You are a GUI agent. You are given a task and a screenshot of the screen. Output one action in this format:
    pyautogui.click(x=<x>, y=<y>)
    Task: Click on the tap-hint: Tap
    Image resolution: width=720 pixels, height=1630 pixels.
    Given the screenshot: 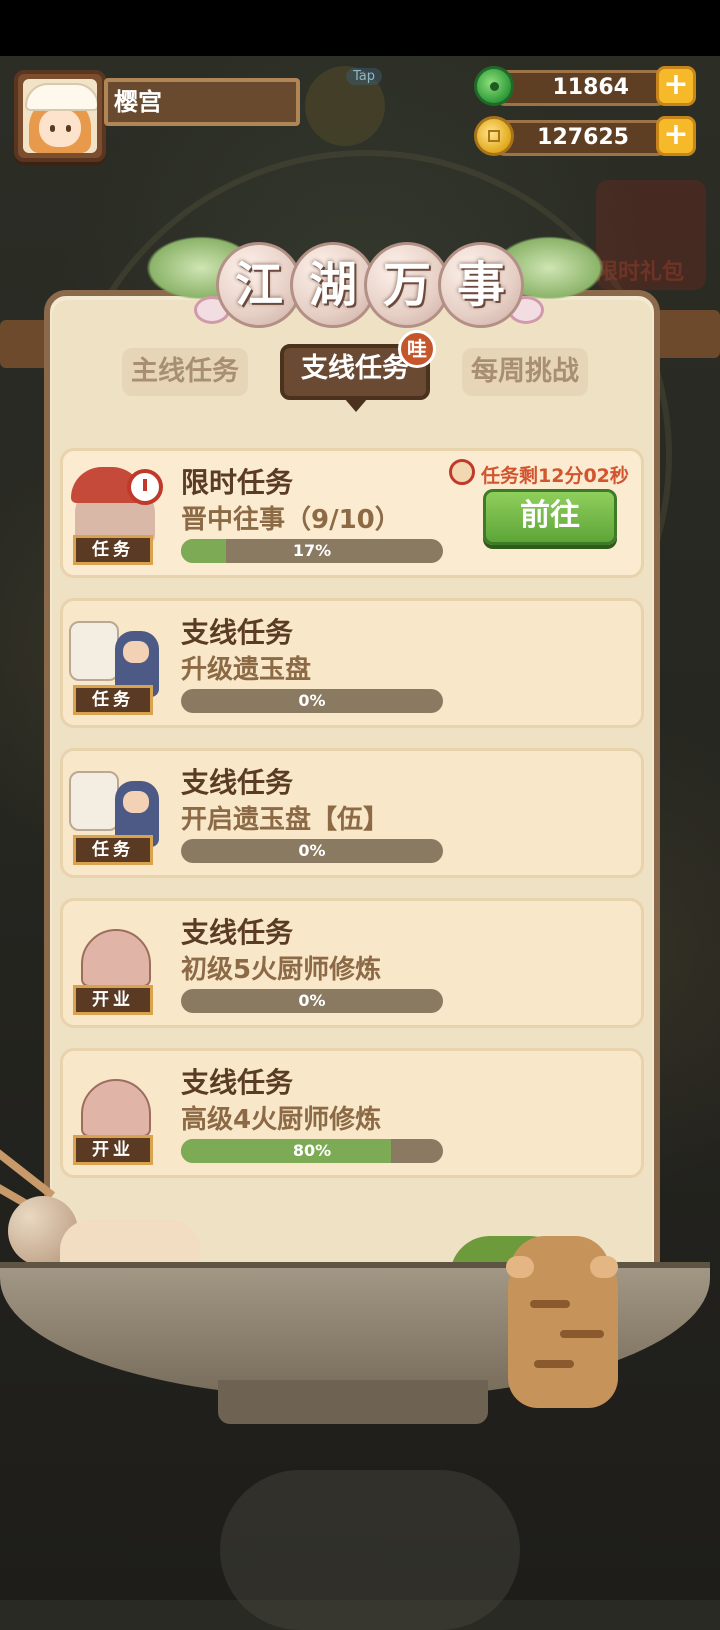 What is the action you would take?
    pyautogui.click(x=364, y=76)
    